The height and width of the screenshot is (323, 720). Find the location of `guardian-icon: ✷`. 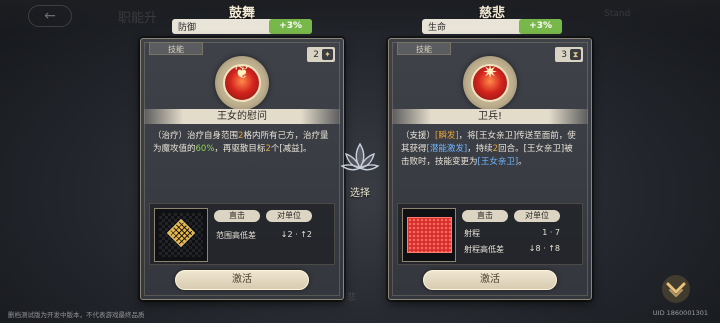

guardian-icon: ✷ is located at coordinates (490, 72).